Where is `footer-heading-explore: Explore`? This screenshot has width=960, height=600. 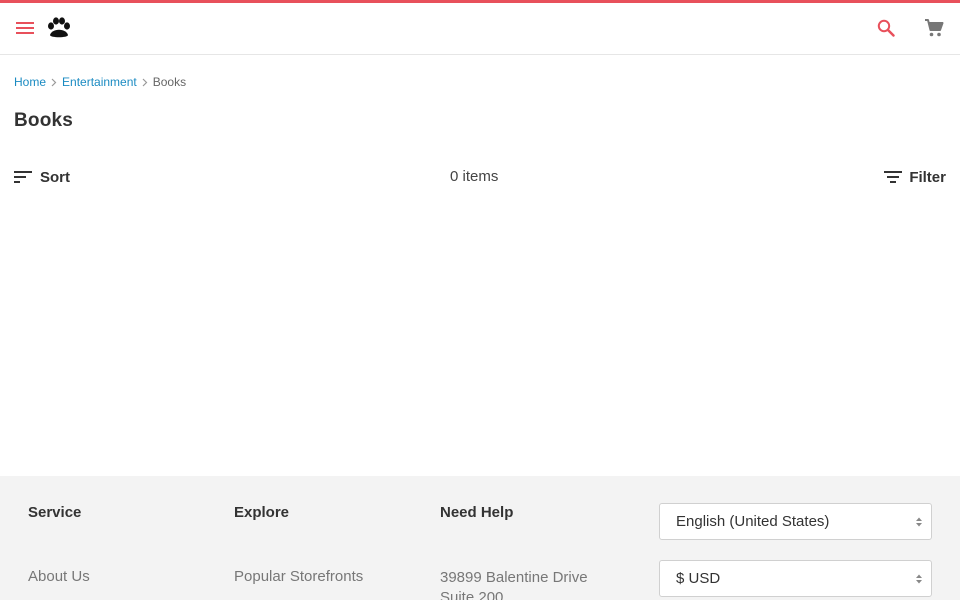
footer-heading-explore: Explore is located at coordinates (262, 512).